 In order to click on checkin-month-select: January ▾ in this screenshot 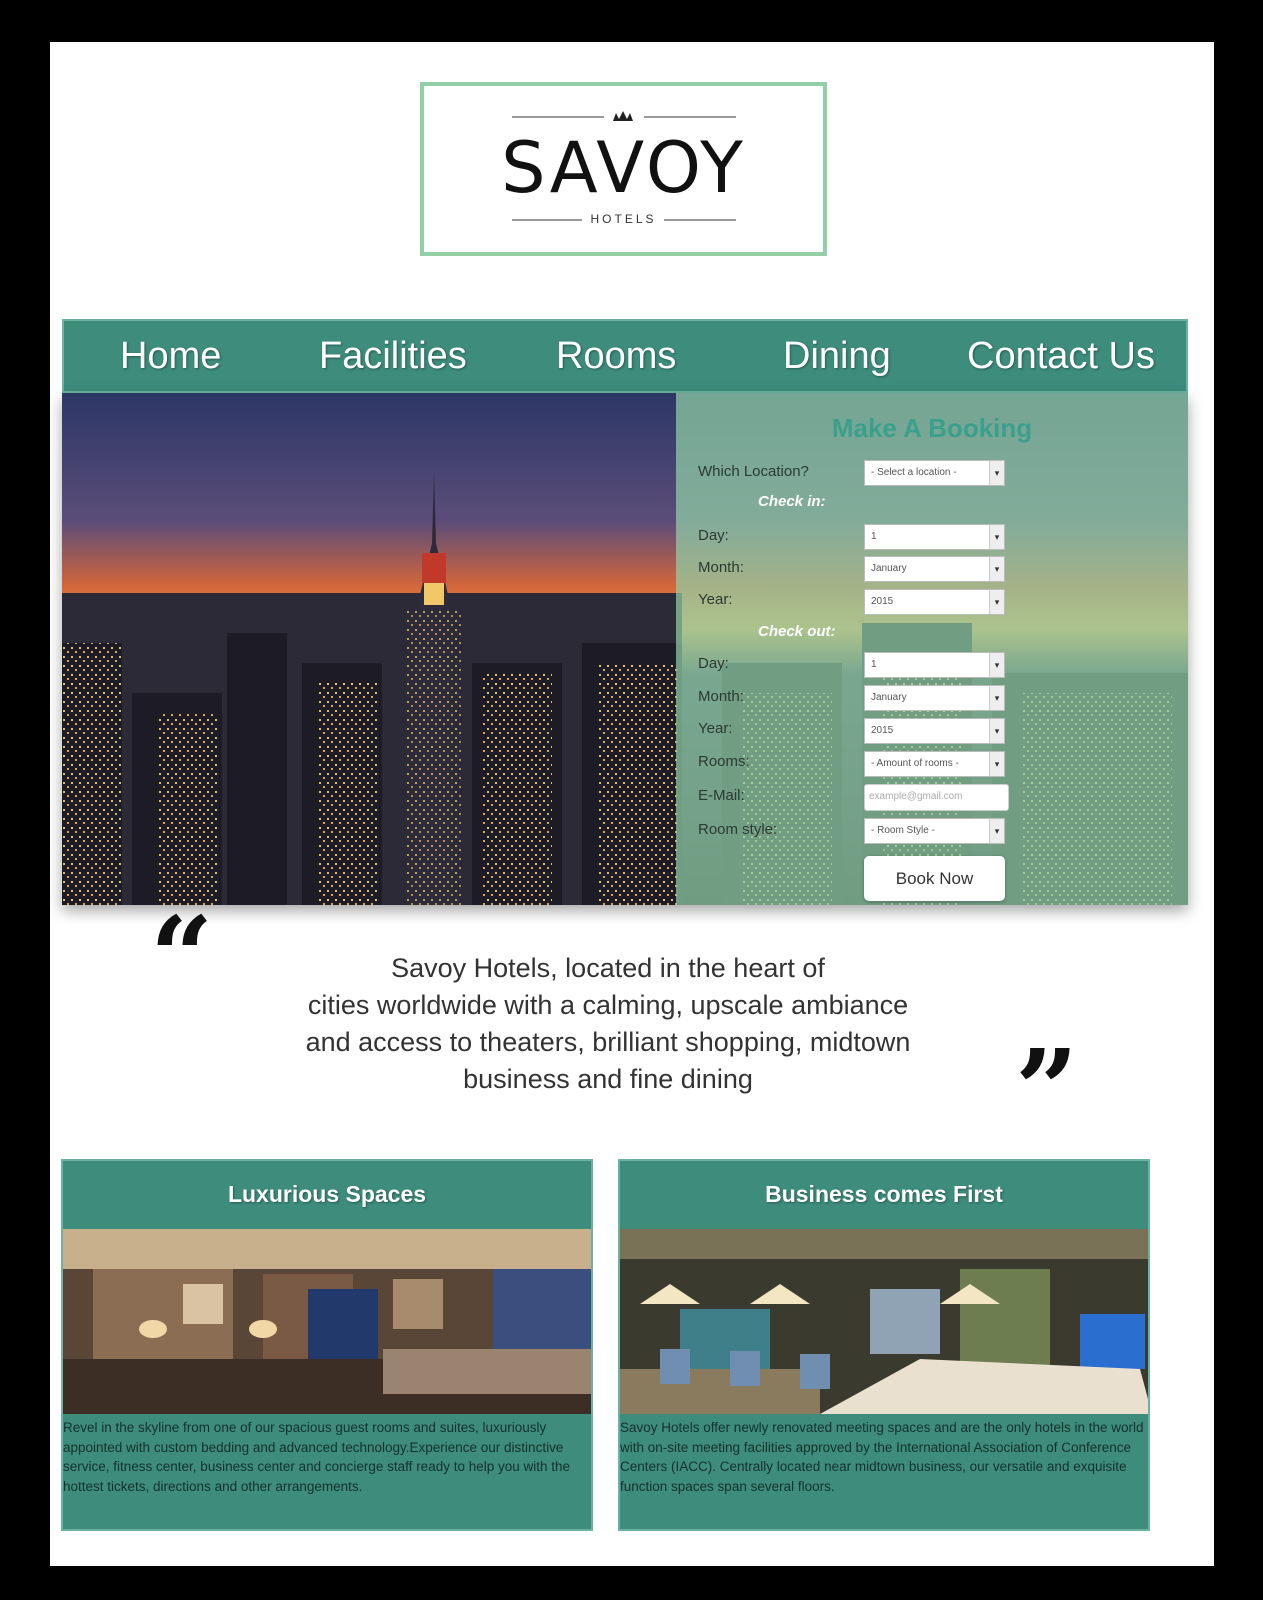, I will do `click(934, 569)`.